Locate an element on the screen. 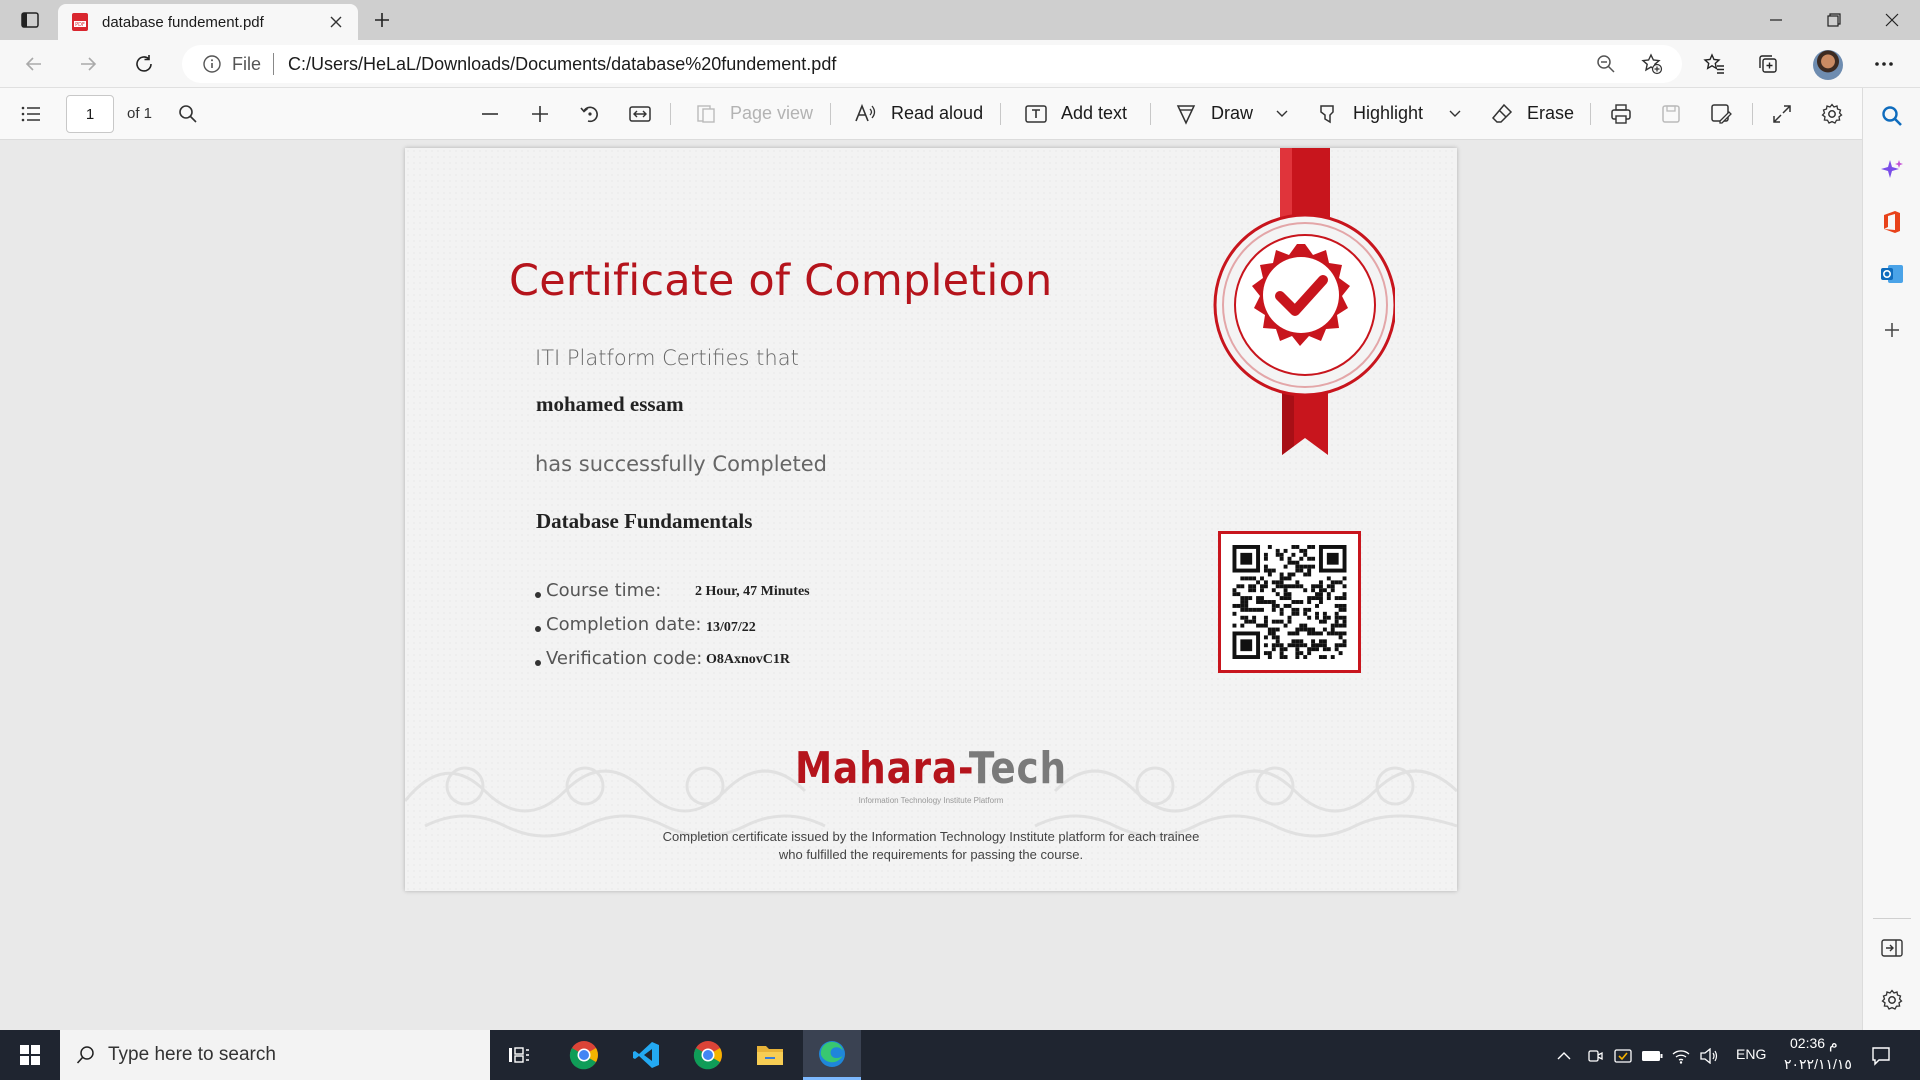 The image size is (1920, 1080). language-indicator: ENG is located at coordinates (1751, 1054).